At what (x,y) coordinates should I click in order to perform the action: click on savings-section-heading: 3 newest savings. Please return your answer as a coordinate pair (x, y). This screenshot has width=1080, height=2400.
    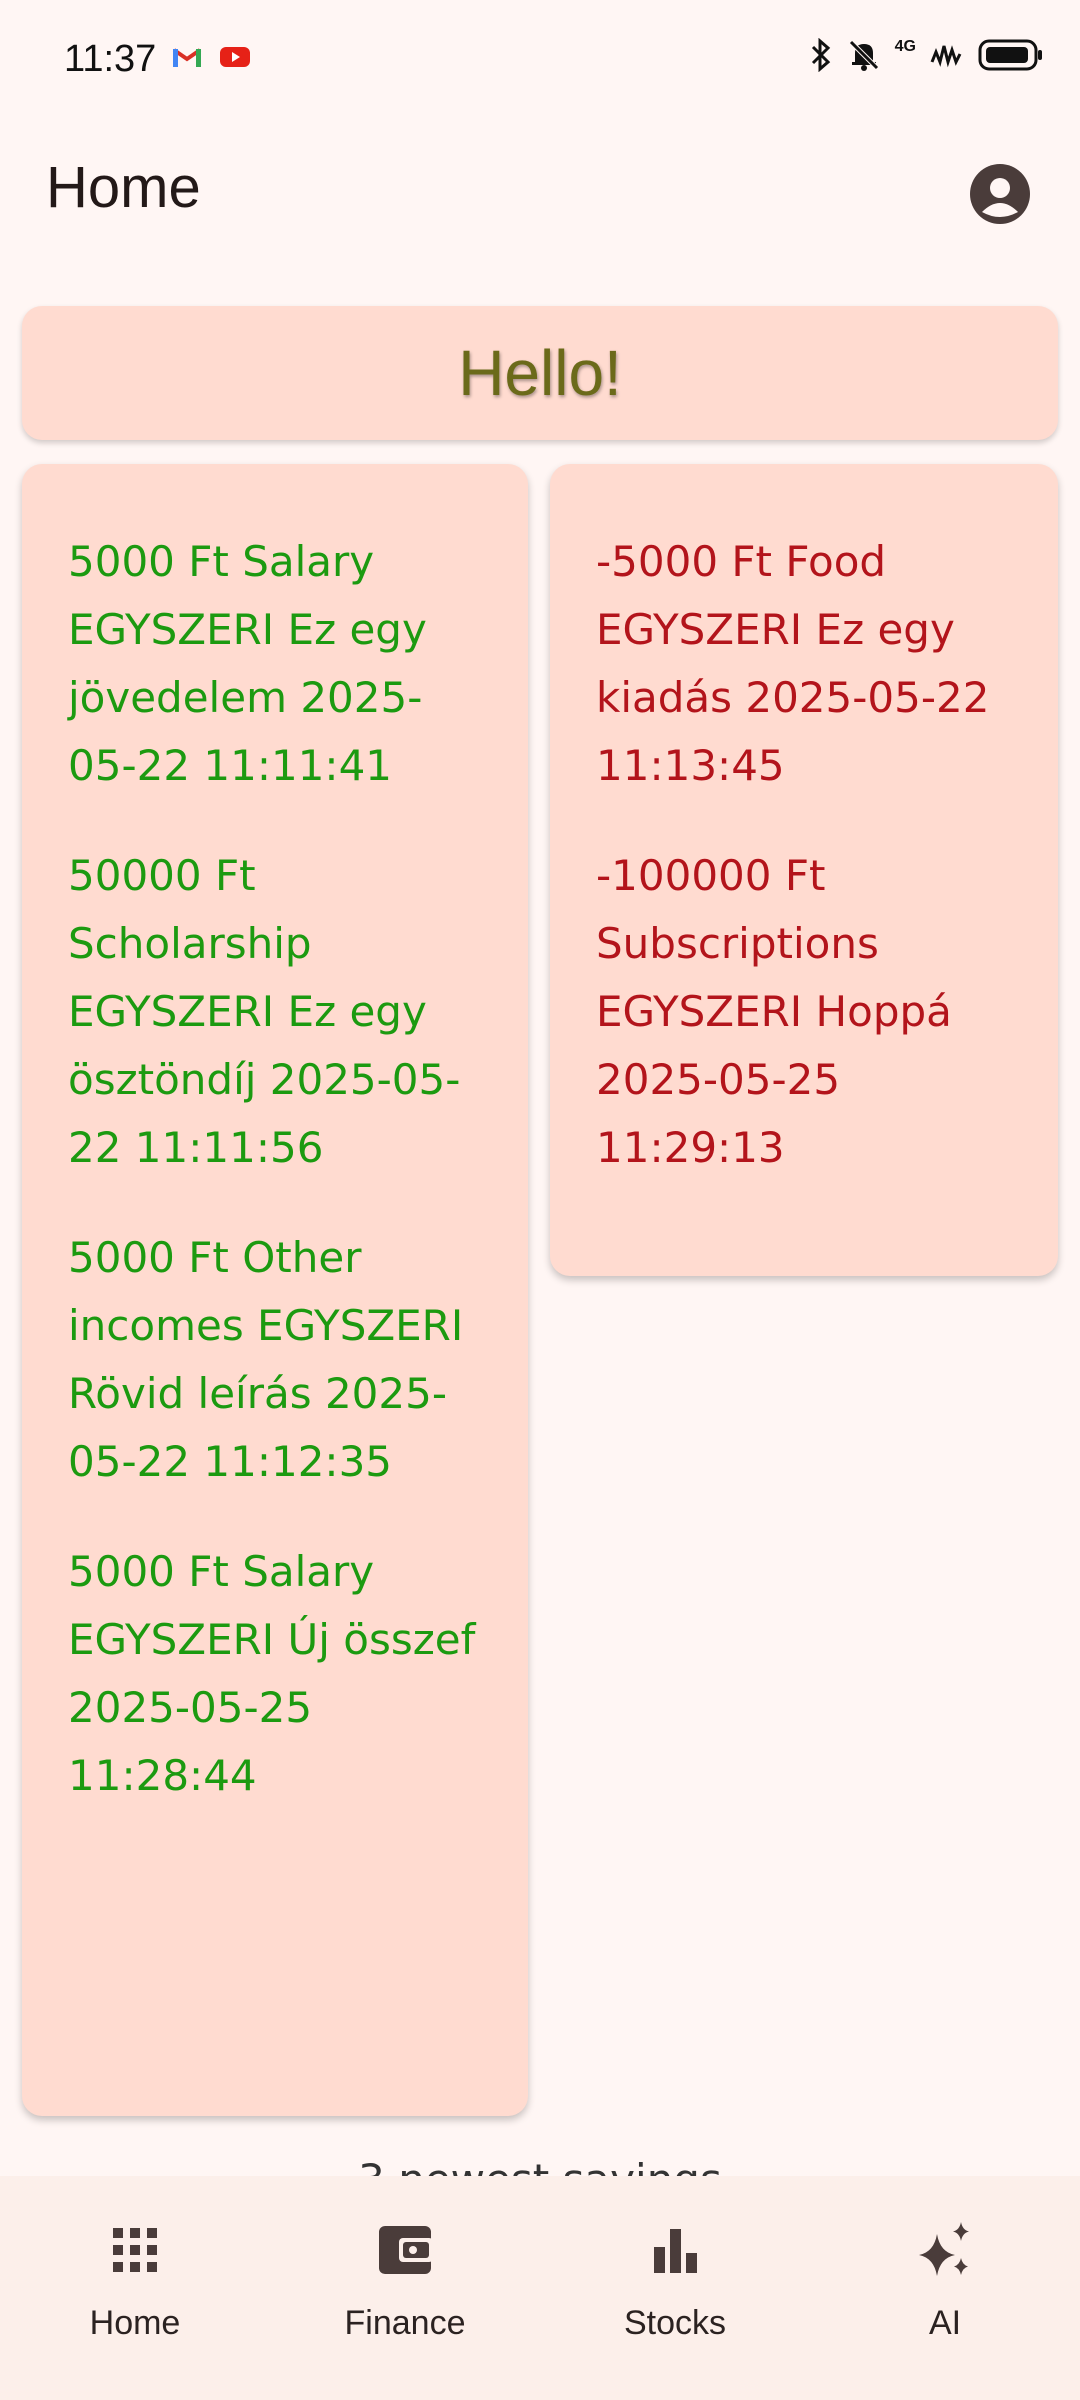
    Looking at the image, I should click on (540, 2163).